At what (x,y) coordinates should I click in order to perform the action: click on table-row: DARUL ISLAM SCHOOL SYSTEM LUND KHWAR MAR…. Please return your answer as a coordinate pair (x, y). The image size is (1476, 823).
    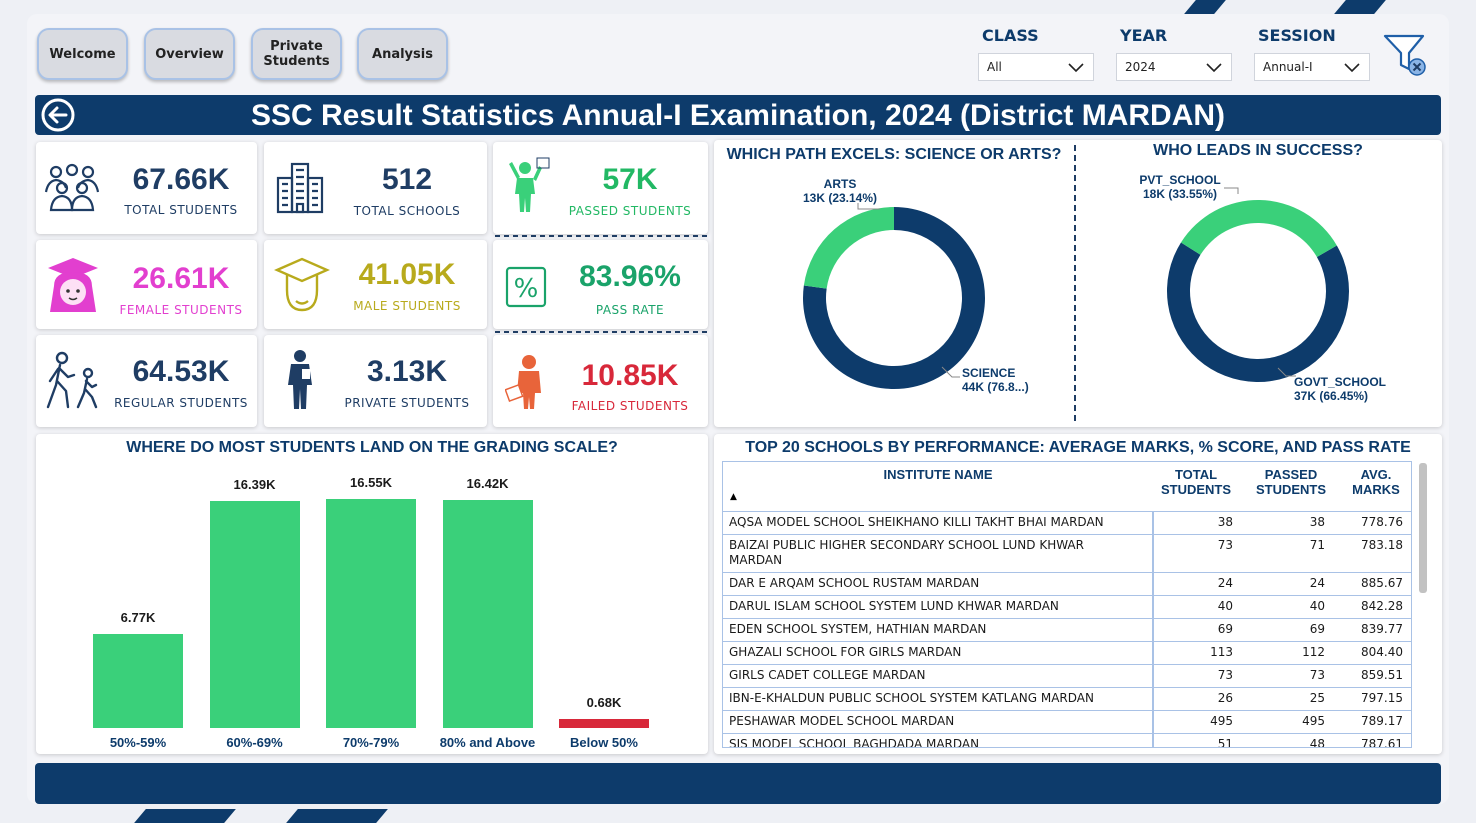
    Looking at the image, I should click on (1067, 606).